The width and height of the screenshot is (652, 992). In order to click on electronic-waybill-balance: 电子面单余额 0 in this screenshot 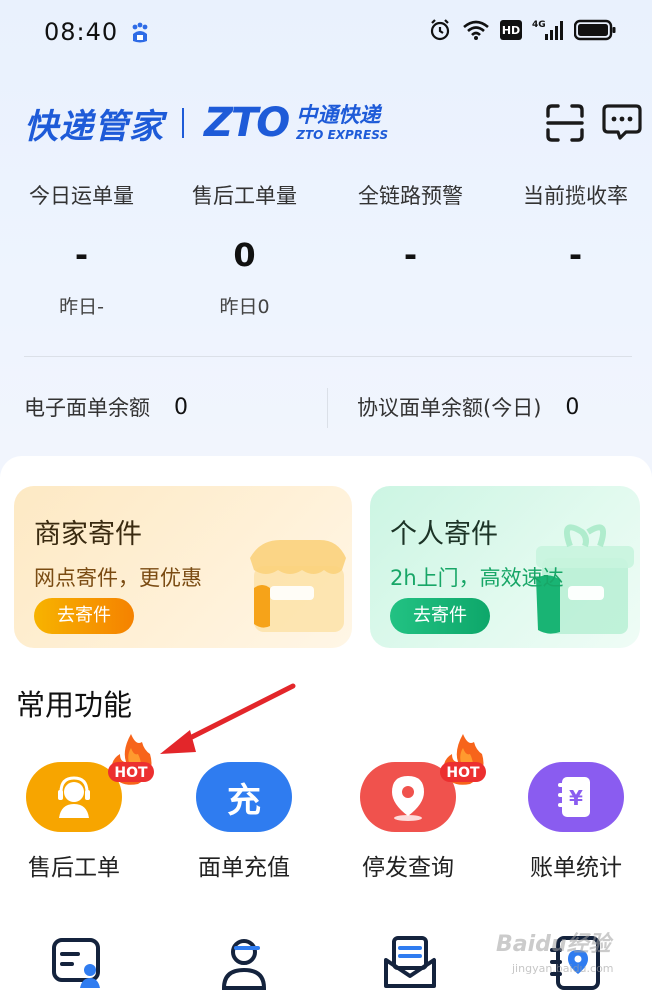, I will do `click(106, 407)`.